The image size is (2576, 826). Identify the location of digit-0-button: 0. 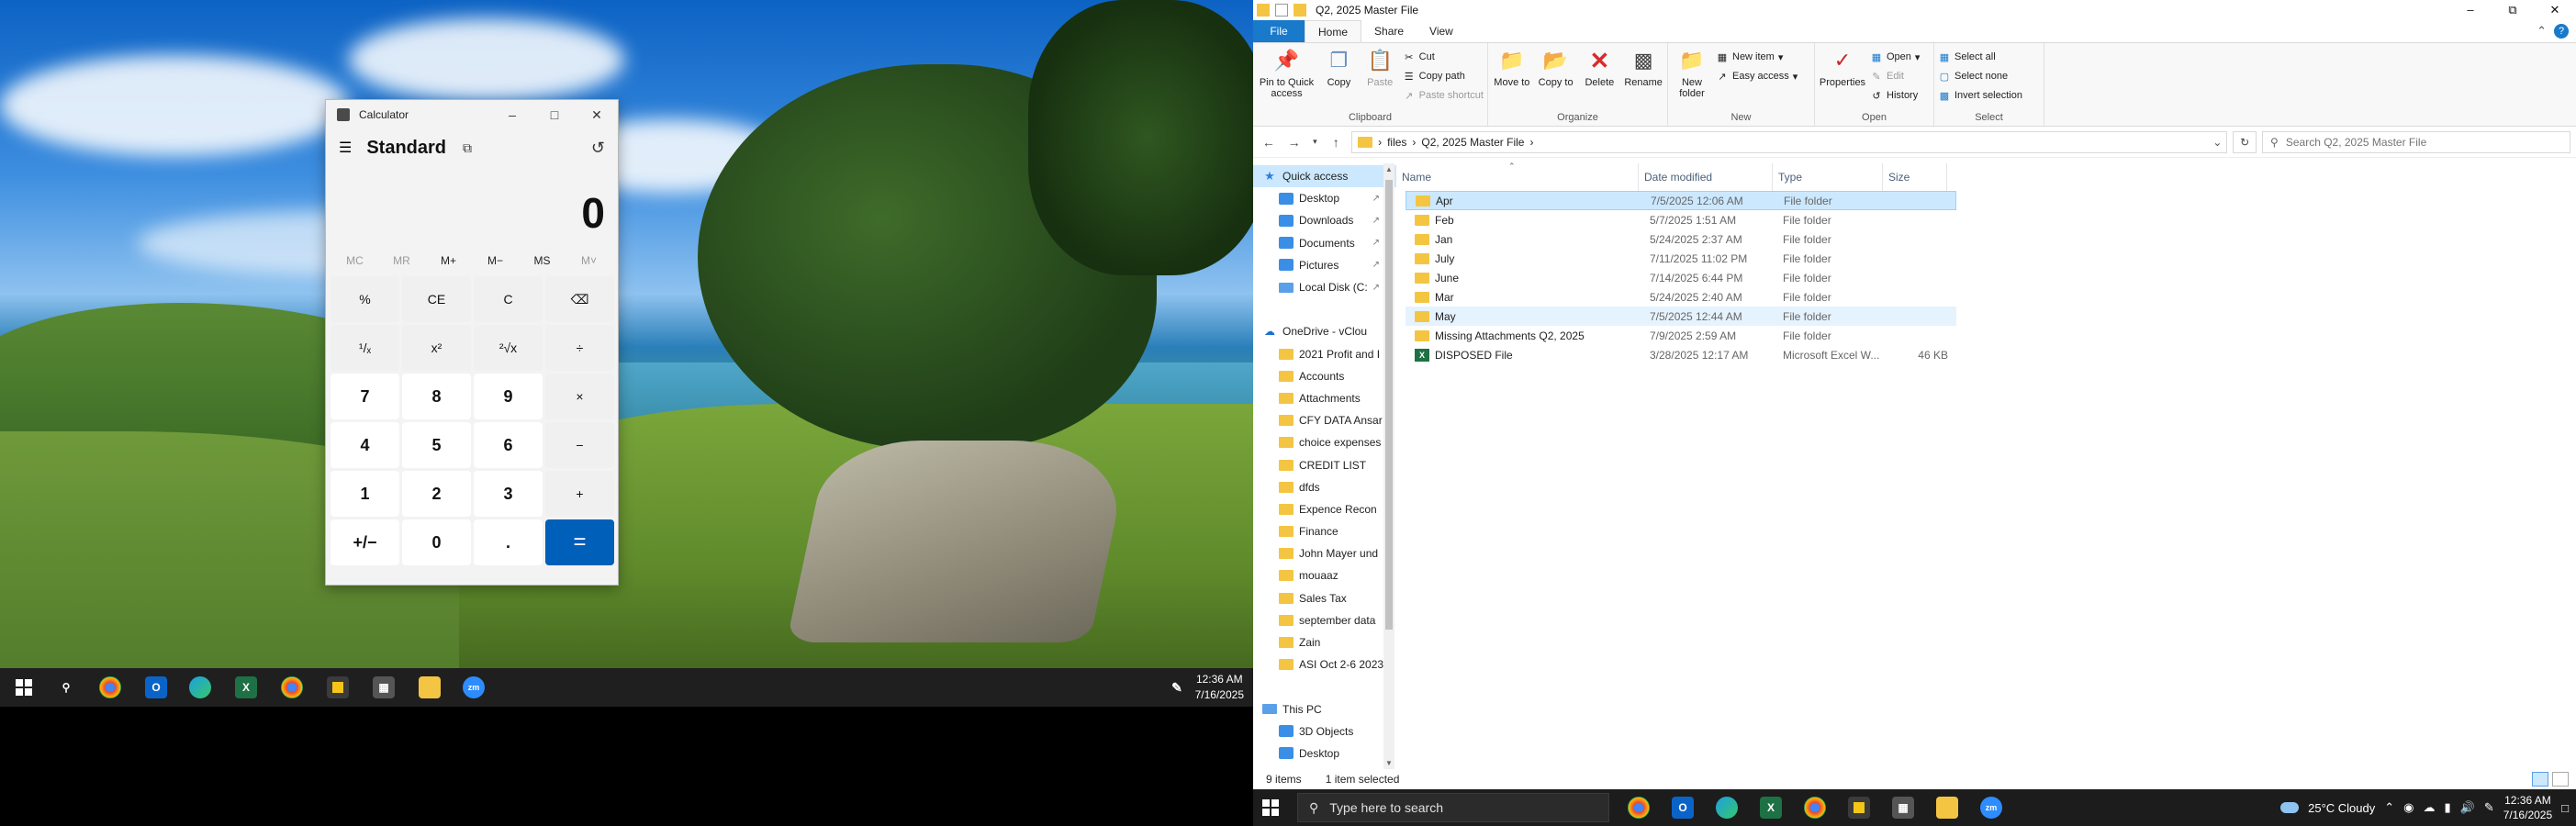
(436, 542).